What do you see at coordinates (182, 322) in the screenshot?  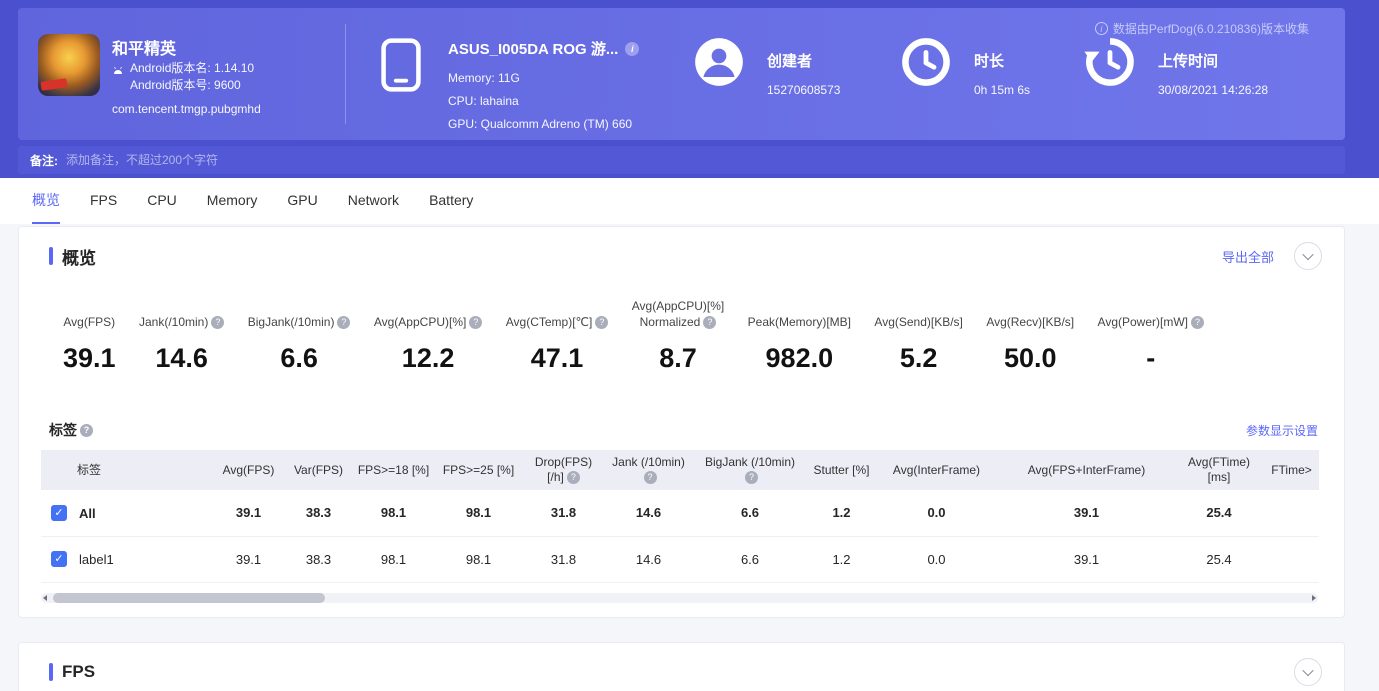 I see `stat-label: Jank(/10min)?` at bounding box center [182, 322].